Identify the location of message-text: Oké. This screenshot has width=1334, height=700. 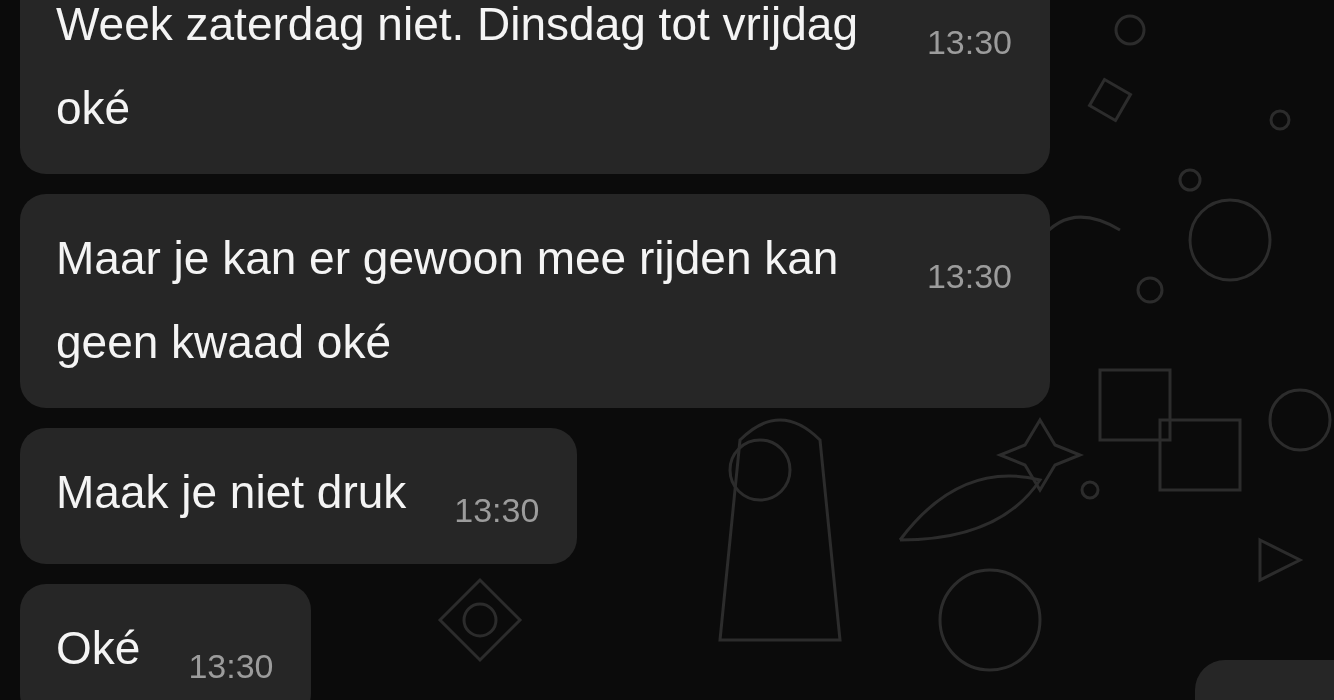
(98, 648).